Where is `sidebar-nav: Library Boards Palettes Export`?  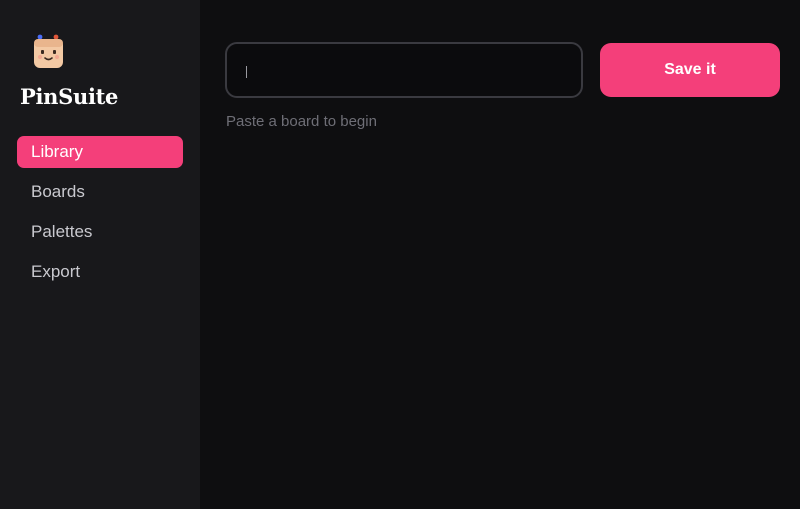 sidebar-nav: Library Boards Palettes Export is located at coordinates (100, 216).